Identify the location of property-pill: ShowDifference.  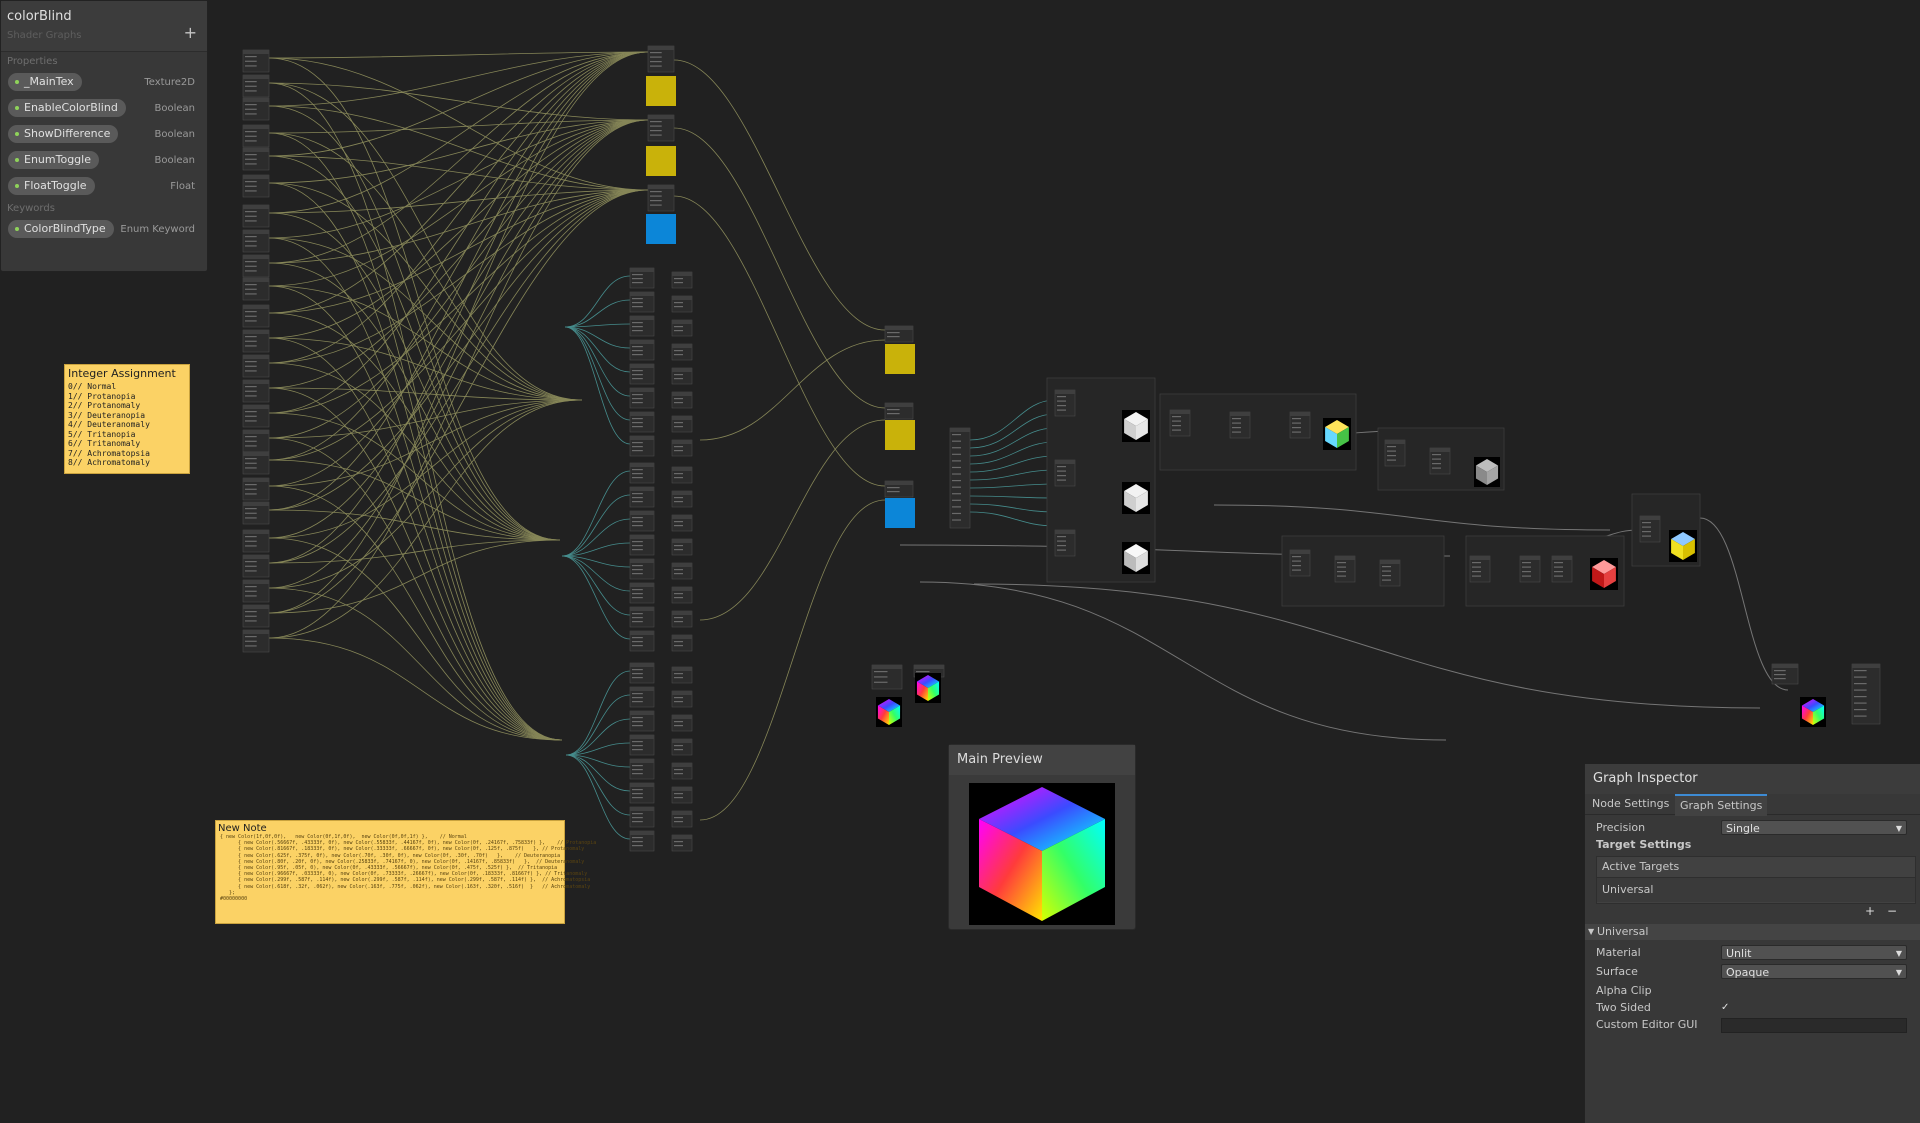
(63, 134).